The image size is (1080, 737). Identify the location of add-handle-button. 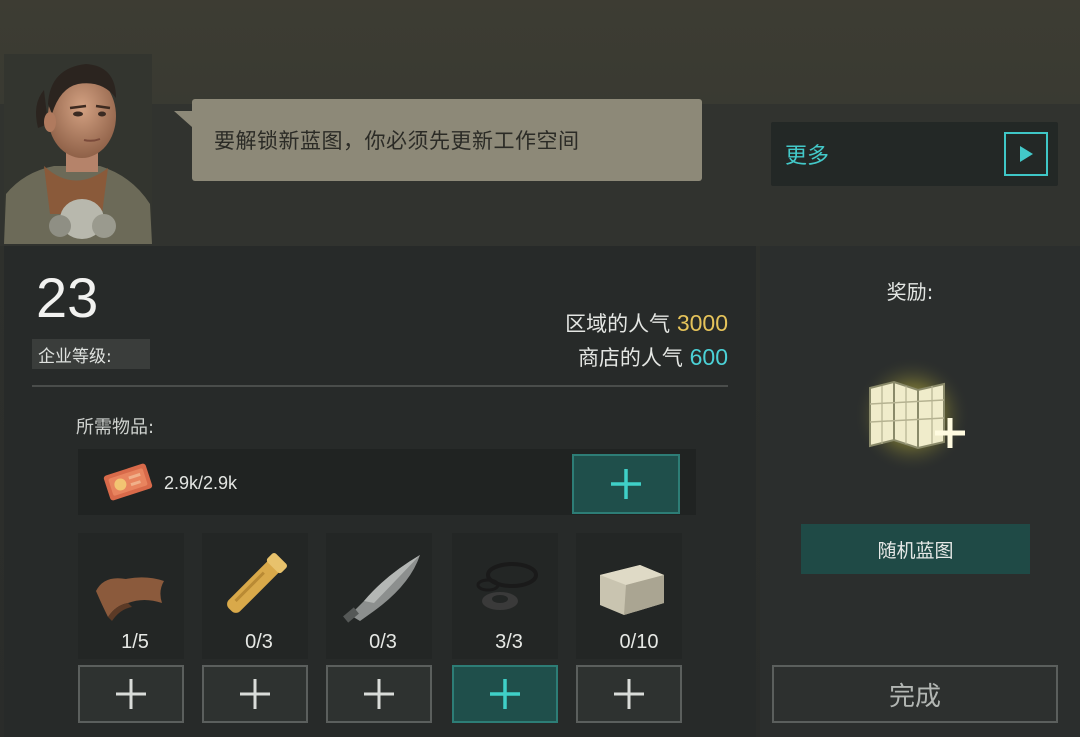
(255, 694).